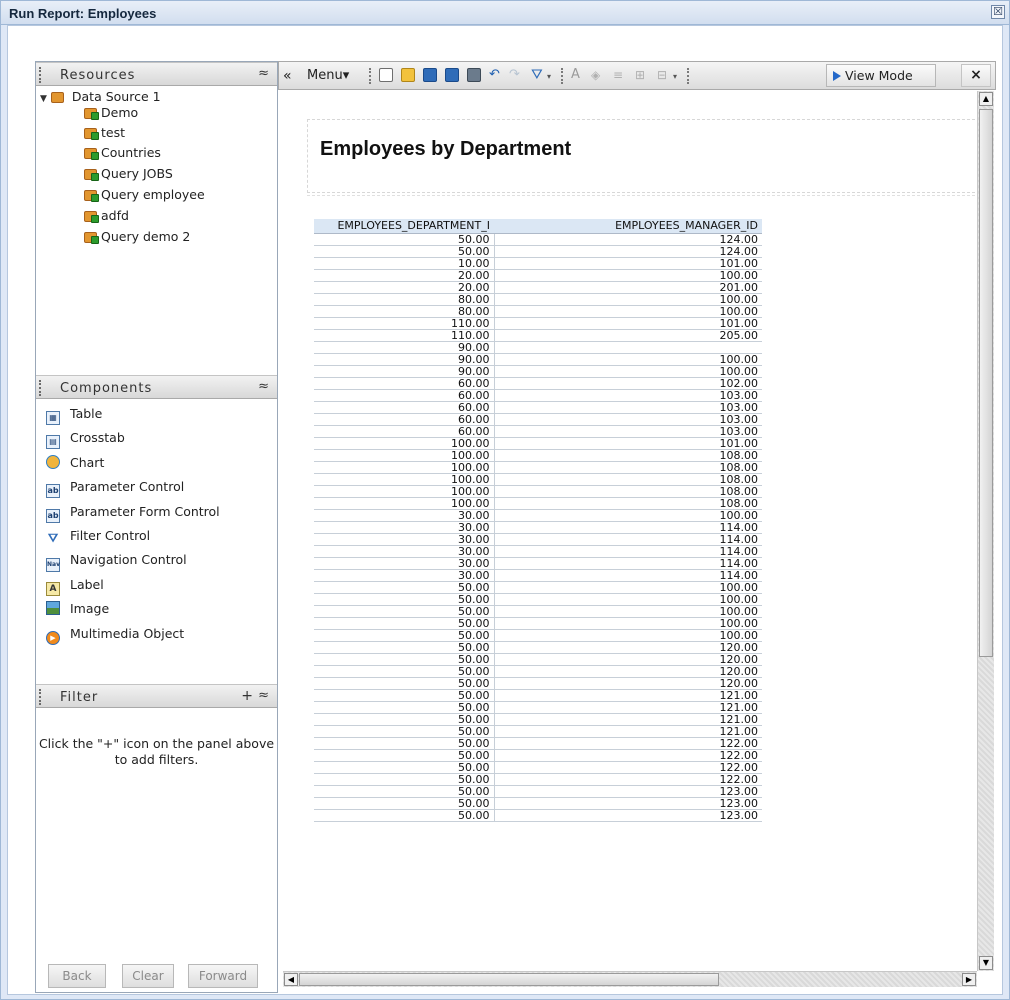  I want to click on forward-button: Forward, so click(223, 976).